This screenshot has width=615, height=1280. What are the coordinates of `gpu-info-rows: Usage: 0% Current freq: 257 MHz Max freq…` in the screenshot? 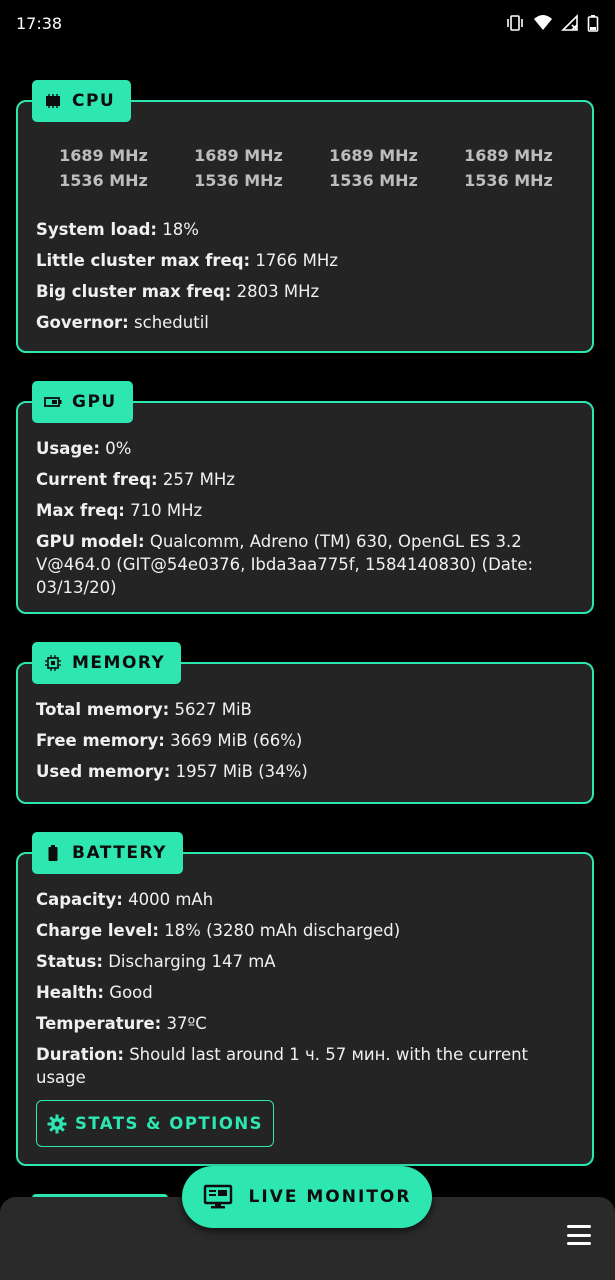 It's located at (306, 516).